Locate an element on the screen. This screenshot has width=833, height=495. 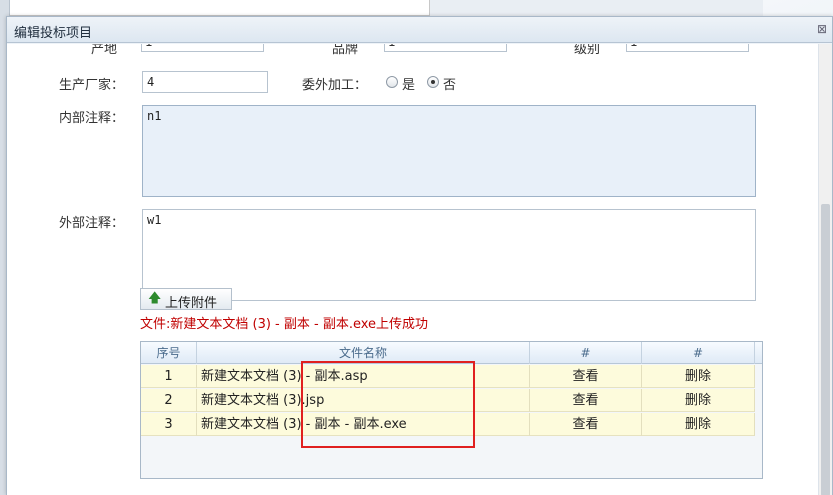
scrollbar-thumb is located at coordinates (825, 349).